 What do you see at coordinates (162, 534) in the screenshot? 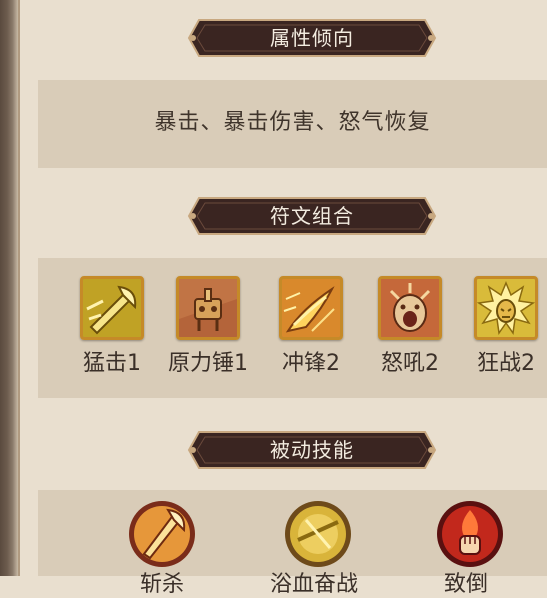
I see `execute-icon` at bounding box center [162, 534].